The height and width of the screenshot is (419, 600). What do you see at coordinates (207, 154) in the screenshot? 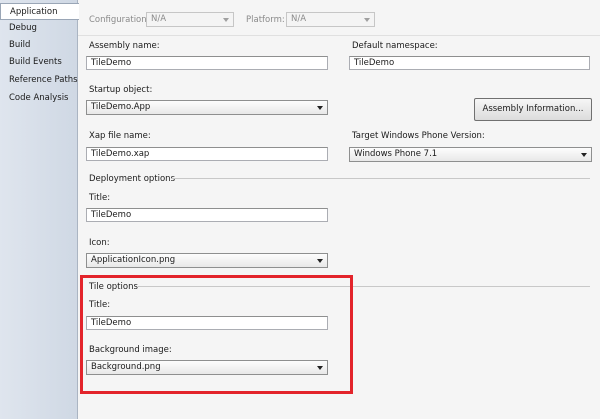
I see `xap-file-name-field: TileDemo.xap` at bounding box center [207, 154].